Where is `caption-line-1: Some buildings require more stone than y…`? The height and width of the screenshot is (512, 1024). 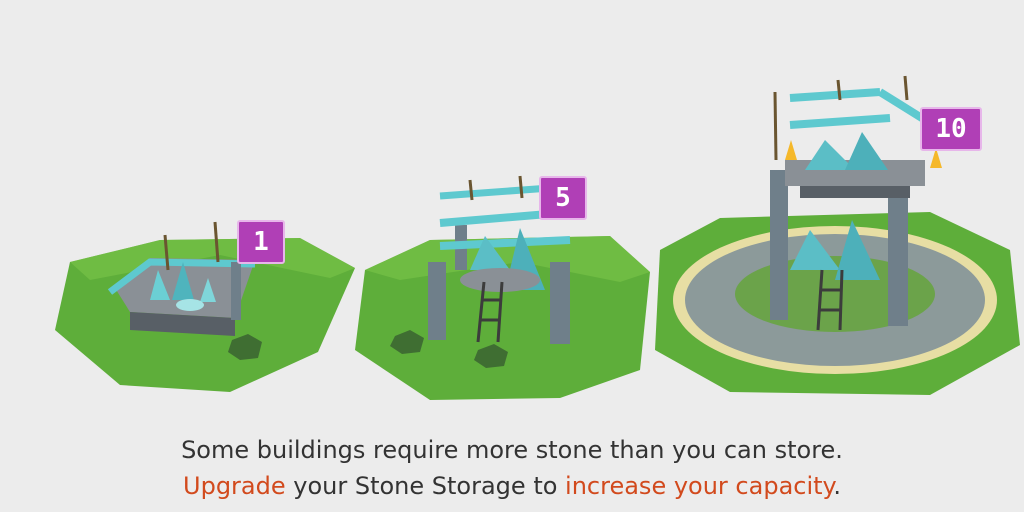
caption-line-1: Some buildings require more stone than y… is located at coordinates (512, 450).